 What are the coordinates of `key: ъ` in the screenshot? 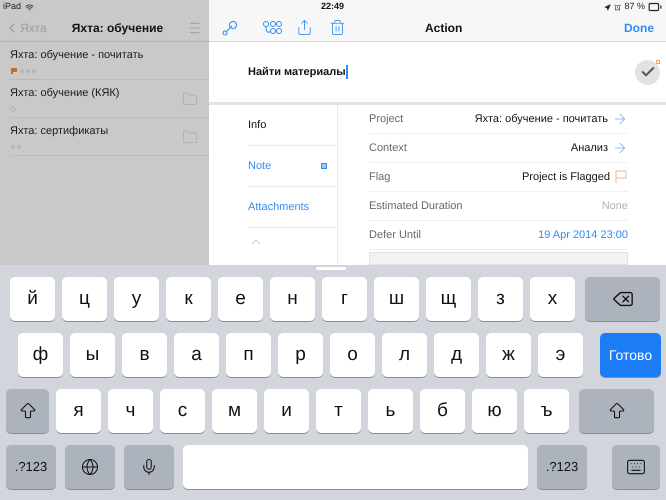 It's located at (546, 411).